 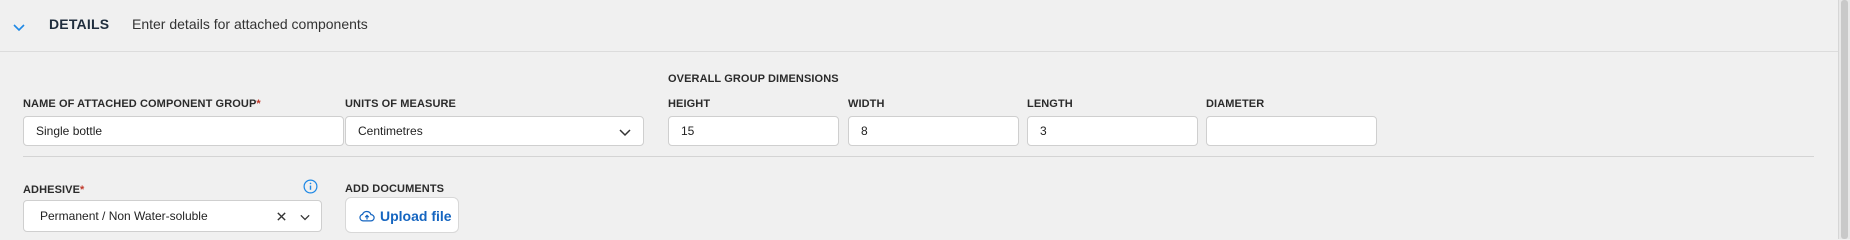 I want to click on adhesive-label: ADHESIVE*, so click(x=53, y=190).